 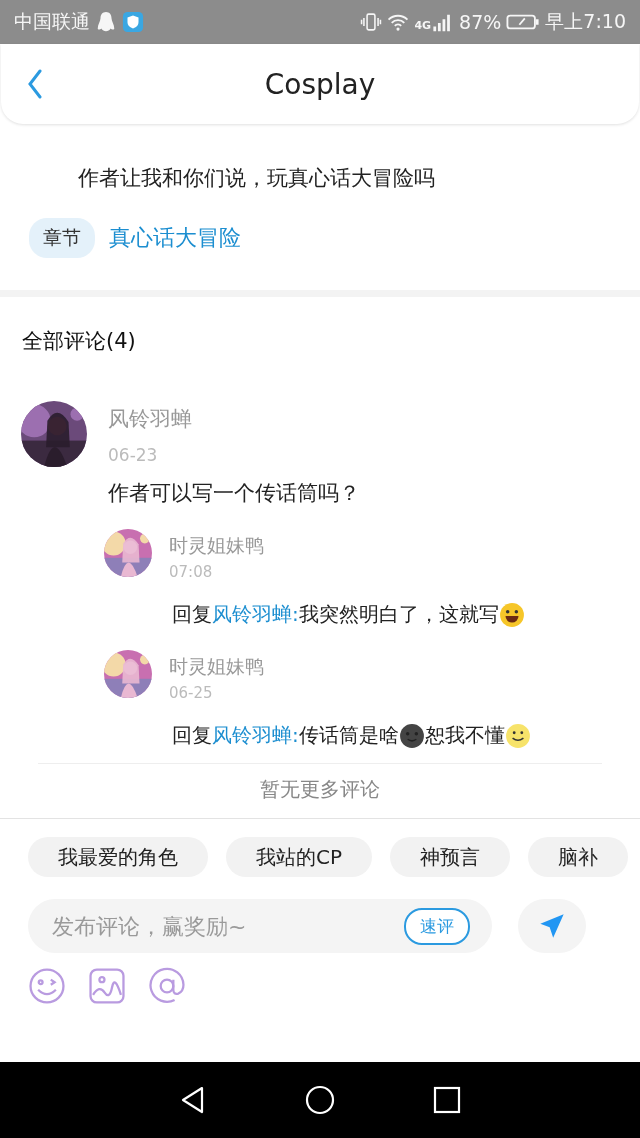 I want to click on quick-comment-chip: 我站的CP, so click(x=299, y=857).